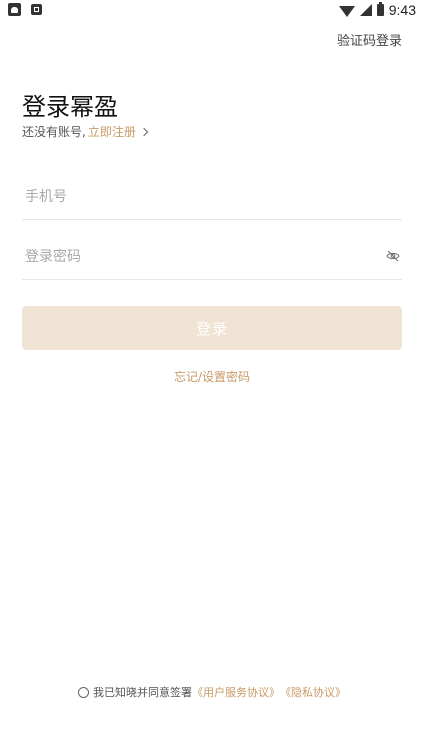 This screenshot has width=424, height=752. Describe the element at coordinates (212, 11) in the screenshot. I see `status-bar: 9:43` at that location.